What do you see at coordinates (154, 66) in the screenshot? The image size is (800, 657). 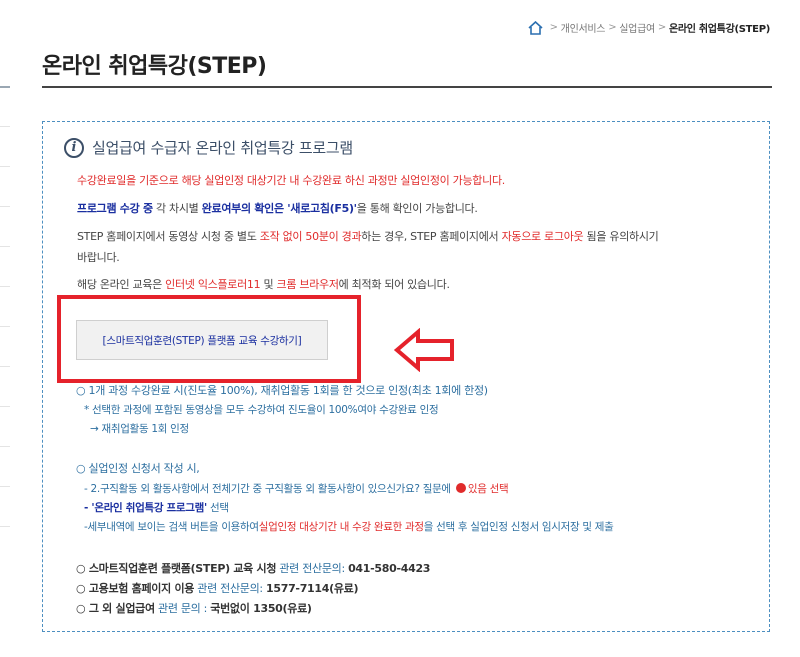 I see `page-title: 온라인 취업특강(STEP)` at bounding box center [154, 66].